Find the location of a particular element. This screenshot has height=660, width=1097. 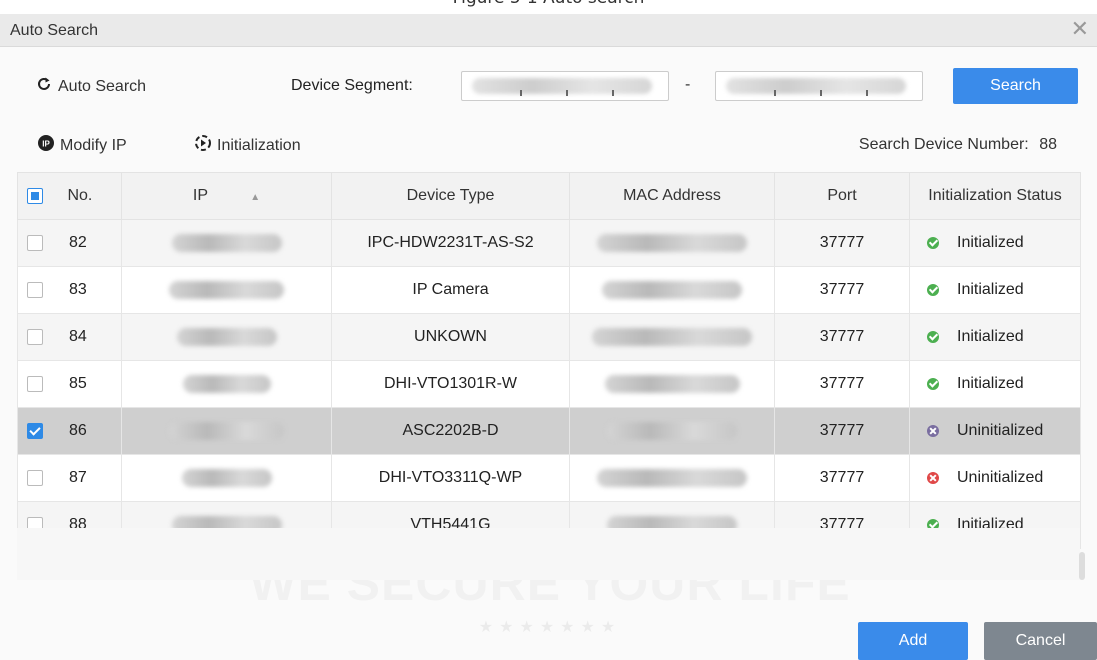

device-segment-label: Device Segment: is located at coordinates (352, 85).